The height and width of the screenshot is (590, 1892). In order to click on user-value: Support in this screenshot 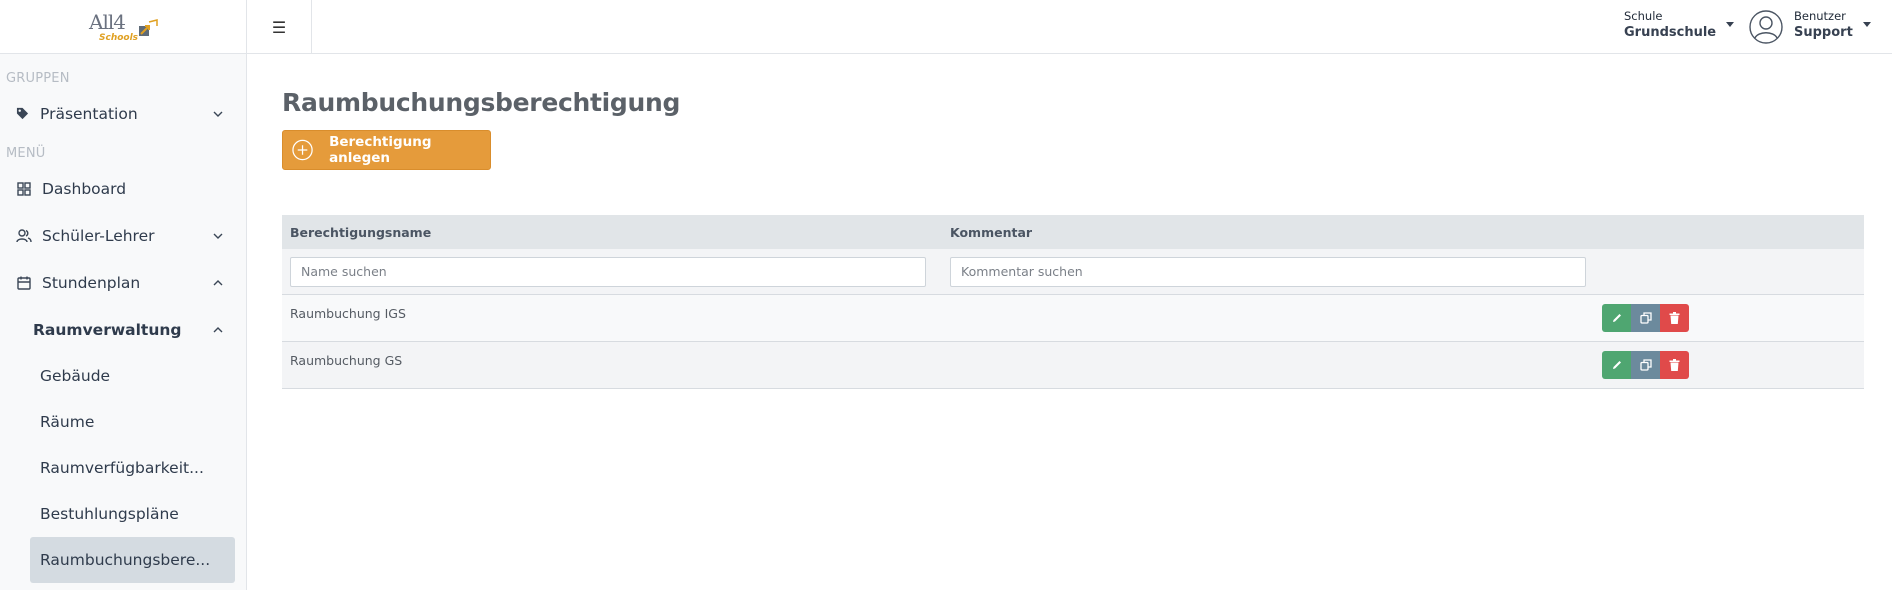, I will do `click(1823, 32)`.